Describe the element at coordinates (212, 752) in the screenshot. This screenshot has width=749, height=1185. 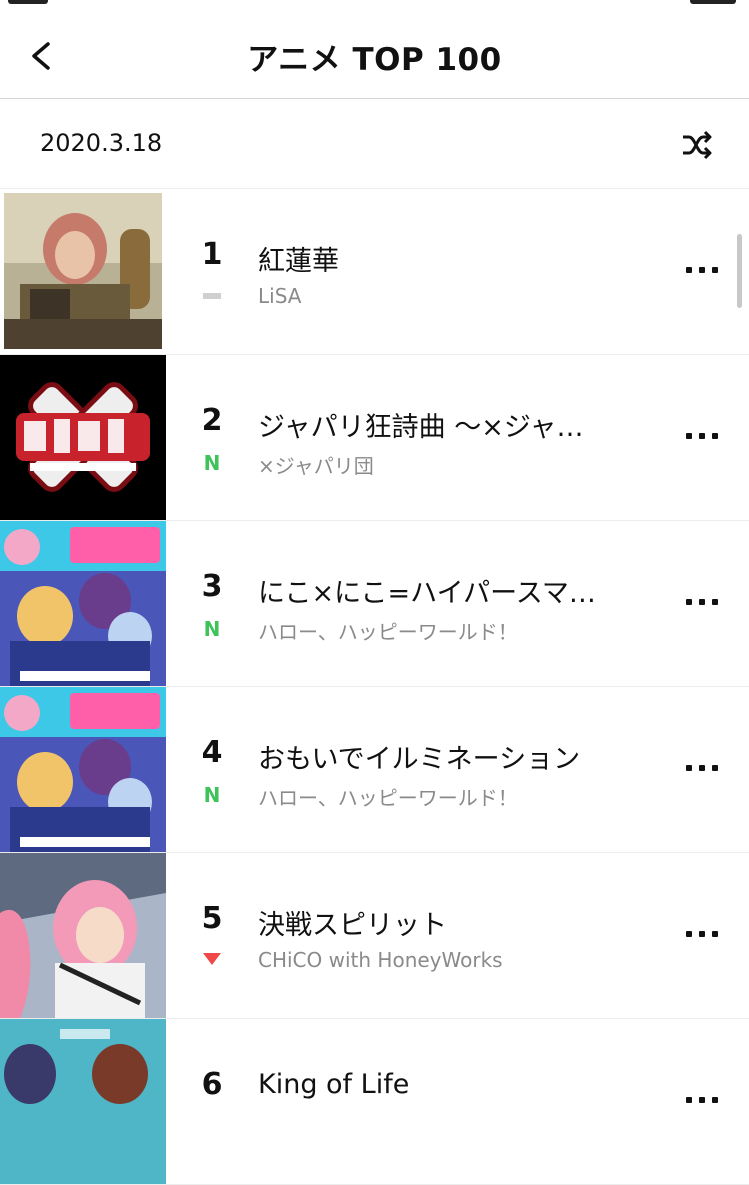
I see `rank-number: 4` at that location.